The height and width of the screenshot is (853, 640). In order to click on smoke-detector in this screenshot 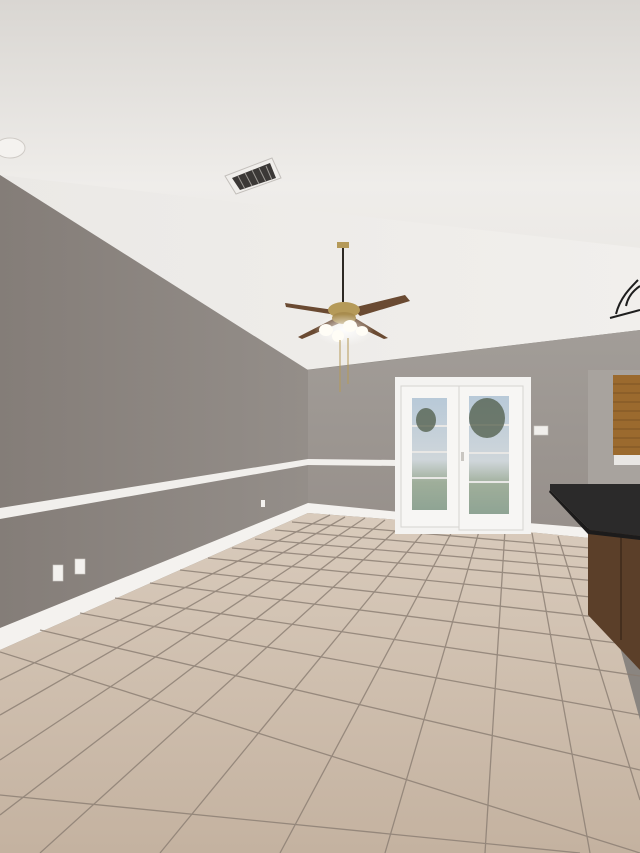, I will do `click(13, 148)`.